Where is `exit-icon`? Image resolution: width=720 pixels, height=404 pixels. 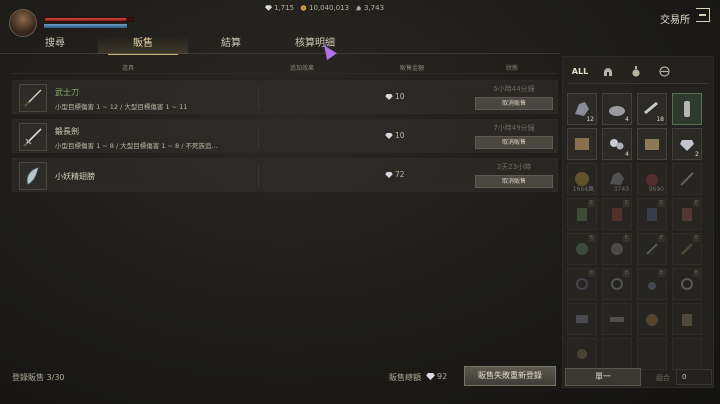 exit-icon is located at coordinates (703, 15).